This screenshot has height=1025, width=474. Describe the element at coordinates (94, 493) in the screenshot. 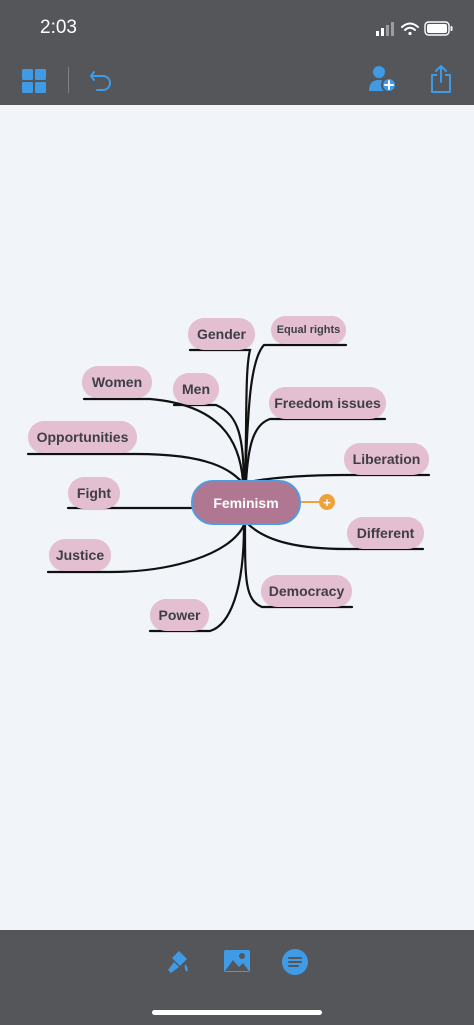

I see `node-fight: Fight` at that location.